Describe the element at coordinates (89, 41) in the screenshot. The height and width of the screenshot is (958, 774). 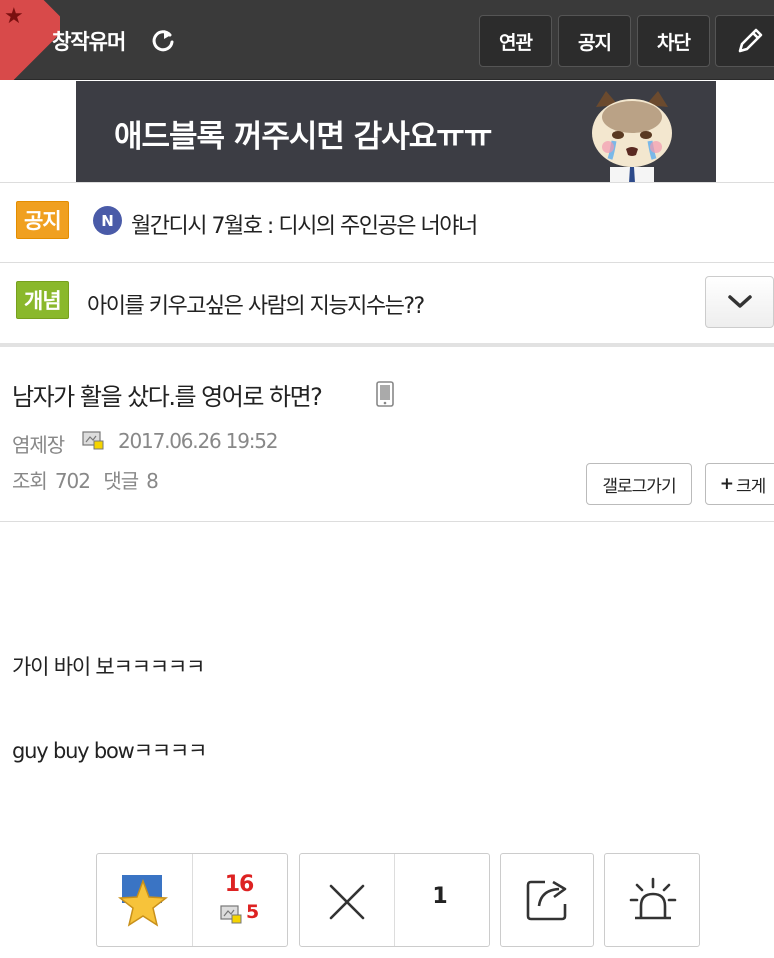
I see `gallery-title: 창작유머` at that location.